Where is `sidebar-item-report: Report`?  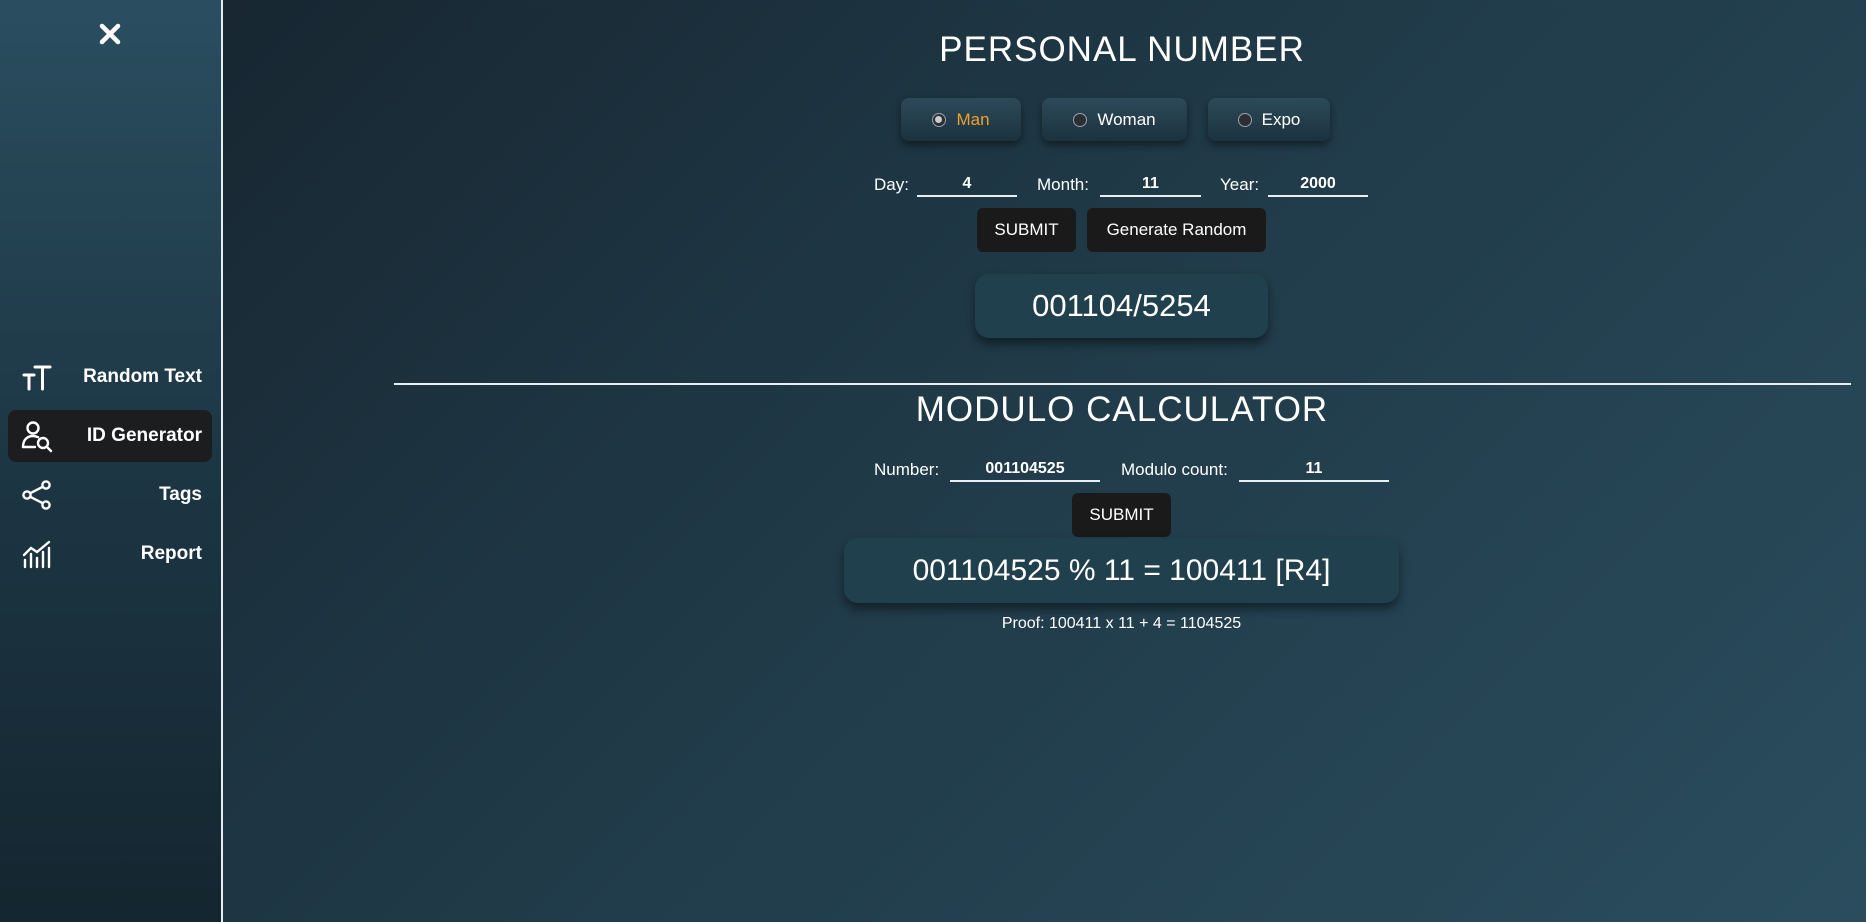
sidebar-item-report: Report is located at coordinates (110, 554).